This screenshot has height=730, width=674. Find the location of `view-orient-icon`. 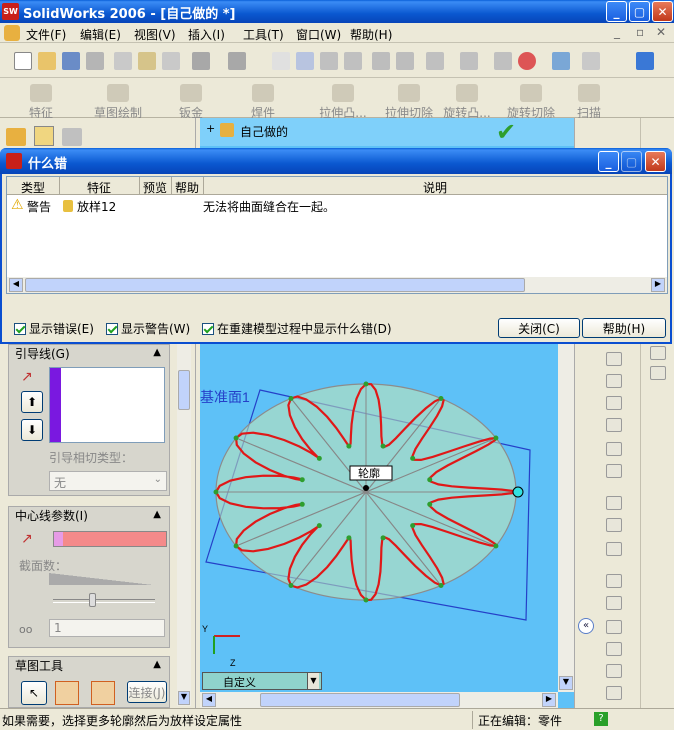

view-orient-icon is located at coordinates (645, 61).